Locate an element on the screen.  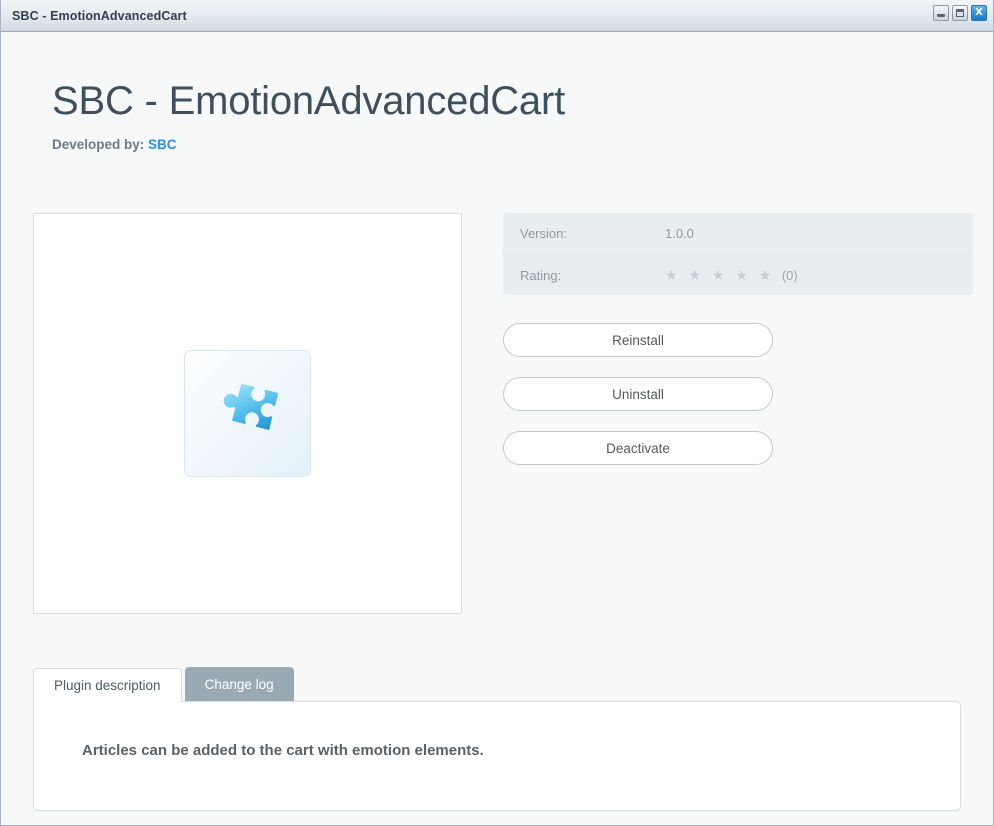
puzzle-piece-icon is located at coordinates (250, 406).